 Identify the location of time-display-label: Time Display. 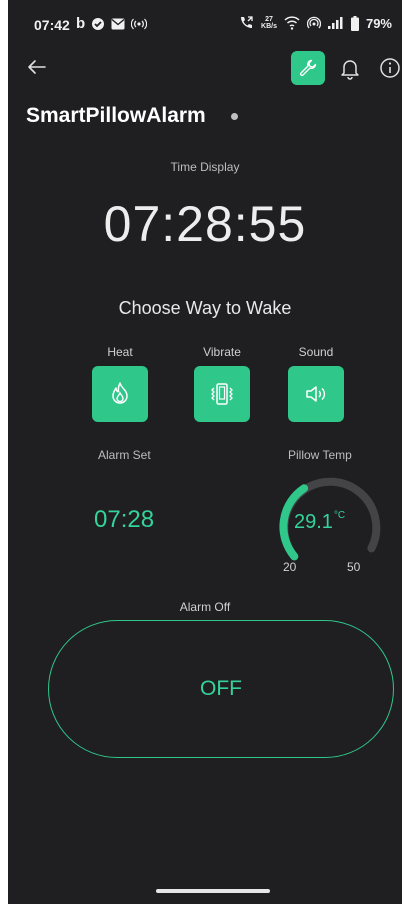
(205, 167).